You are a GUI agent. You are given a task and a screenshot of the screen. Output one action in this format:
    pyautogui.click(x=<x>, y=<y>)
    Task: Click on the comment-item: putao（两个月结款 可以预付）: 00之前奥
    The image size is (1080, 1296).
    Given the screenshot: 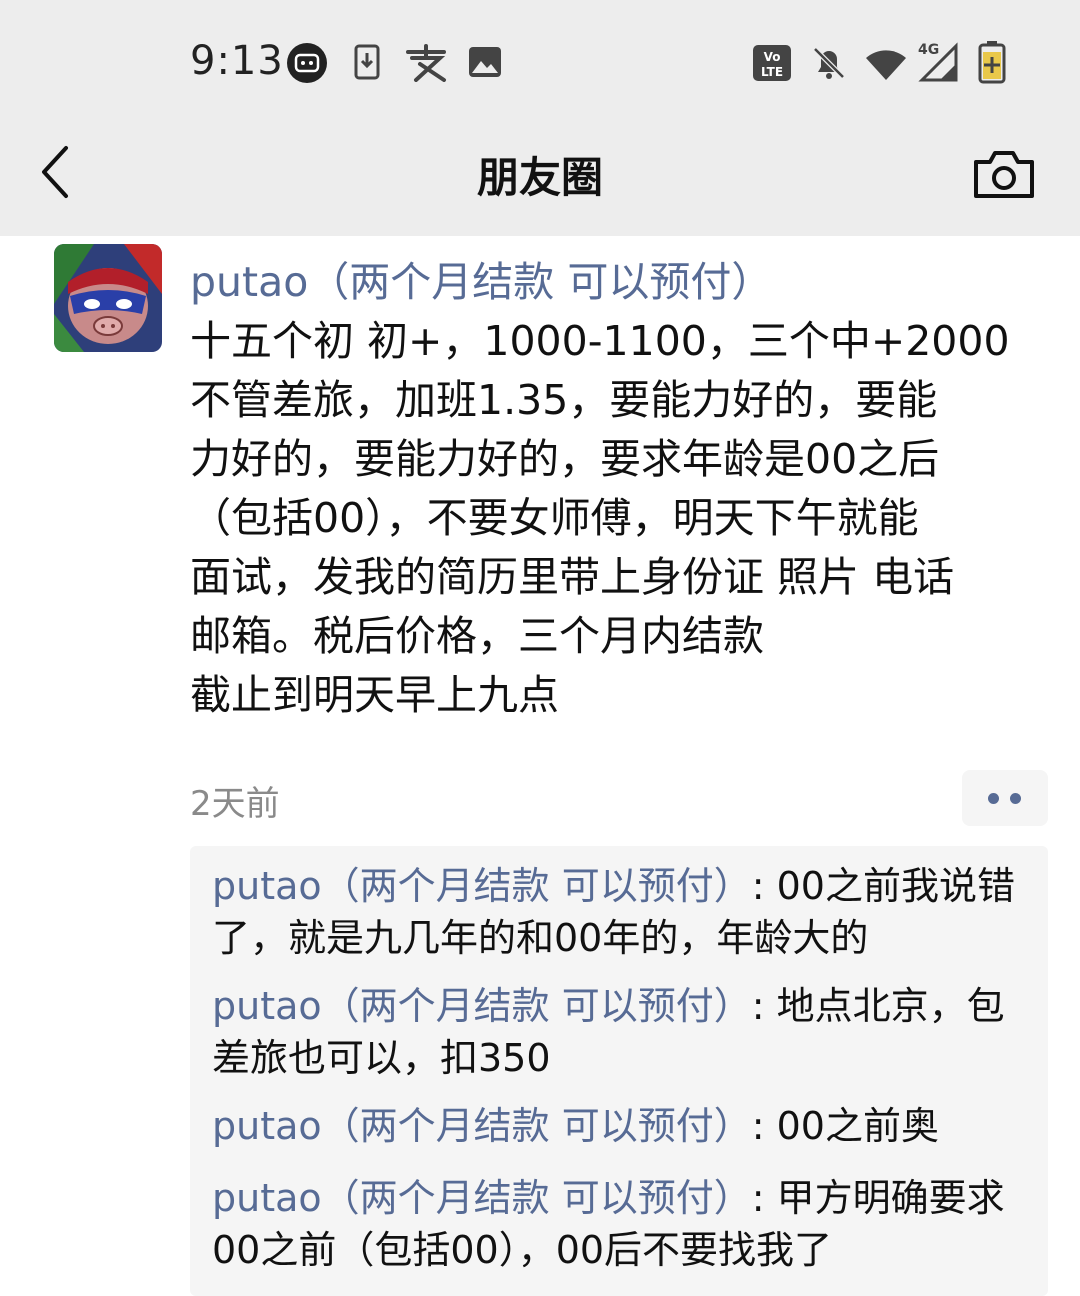 What is the action you would take?
    pyautogui.click(x=621, y=1126)
    